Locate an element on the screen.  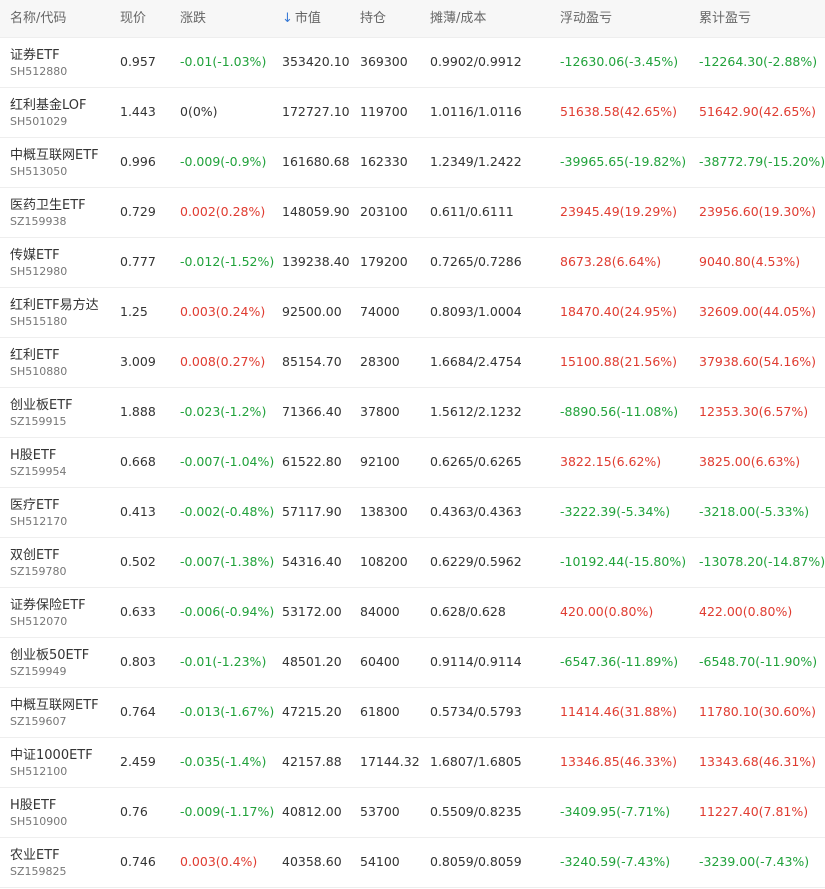
header-accum-pl: 累计盈亏 is located at coordinates (725, 16).